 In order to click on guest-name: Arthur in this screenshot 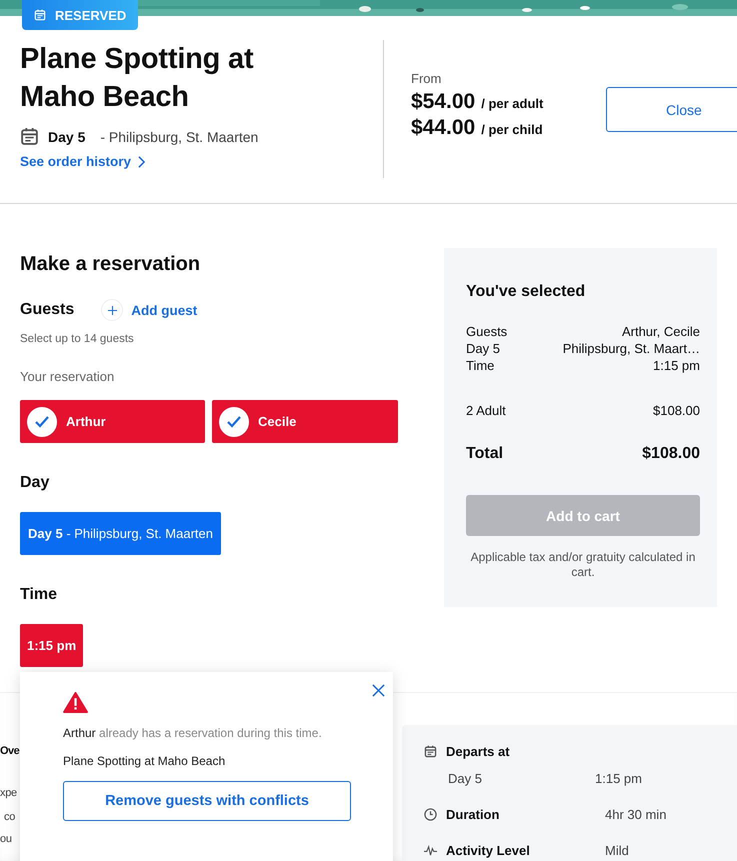, I will do `click(86, 421)`.